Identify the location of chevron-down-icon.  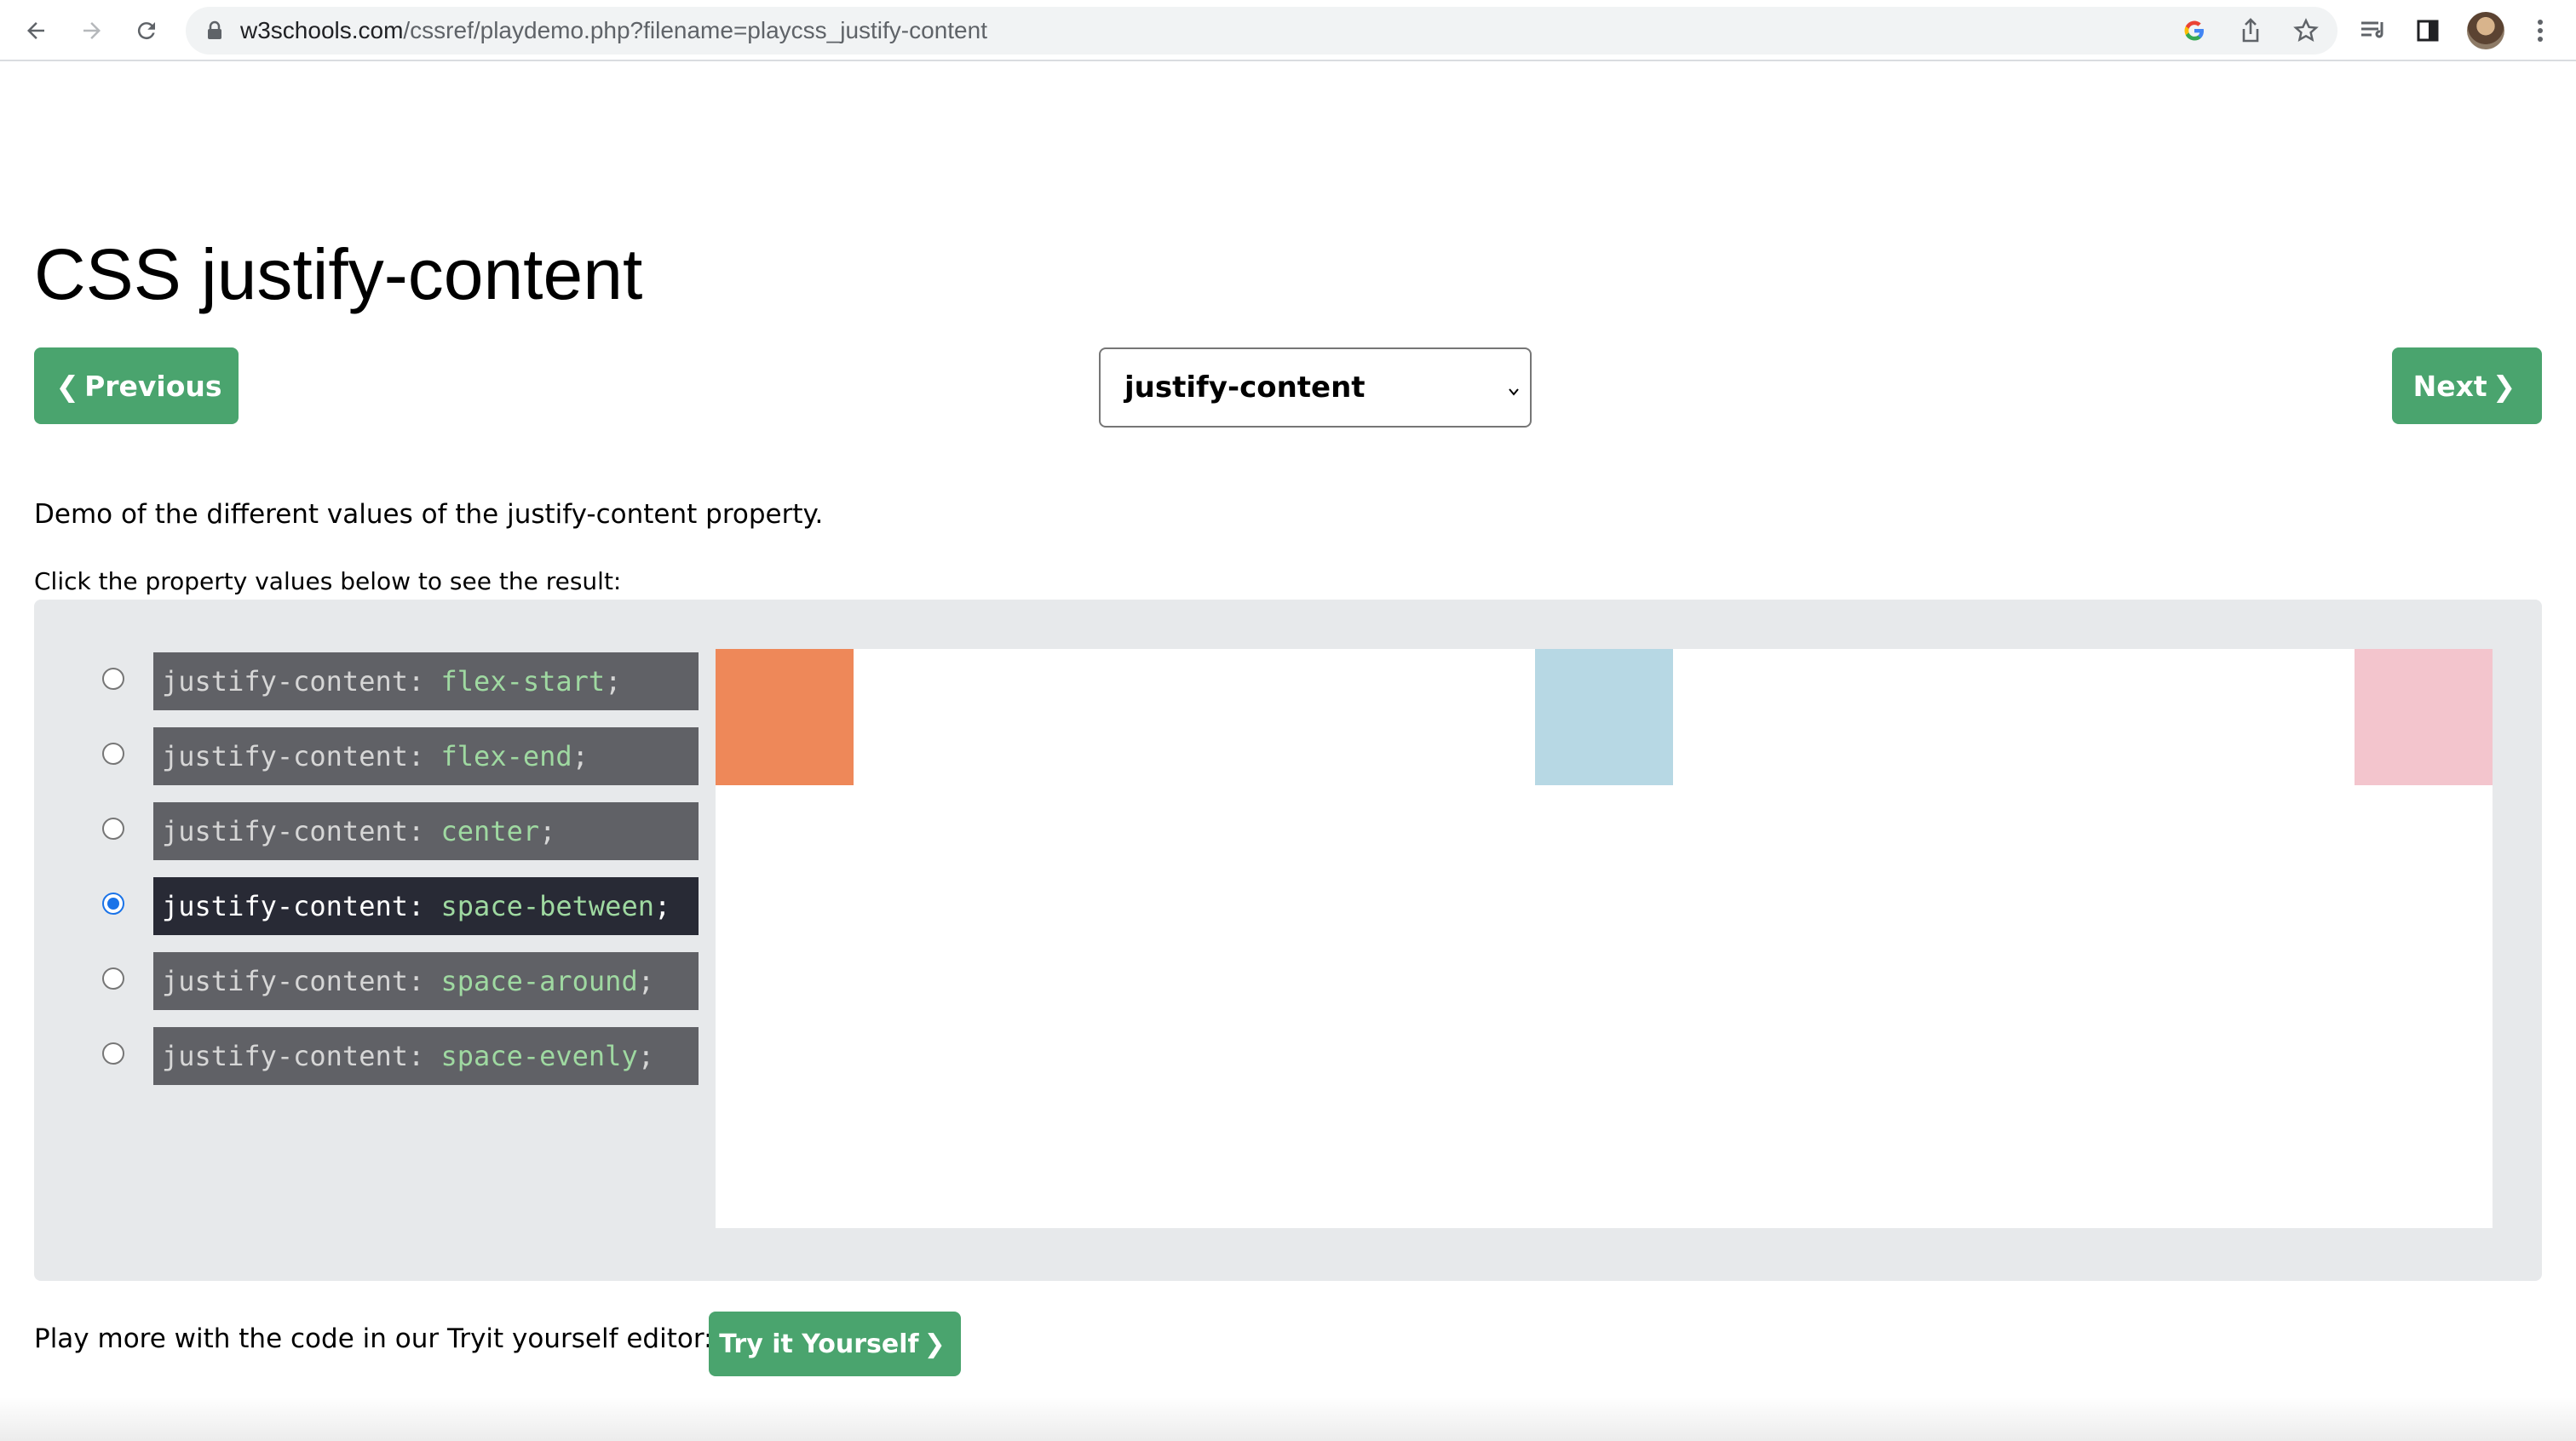
(1514, 392).